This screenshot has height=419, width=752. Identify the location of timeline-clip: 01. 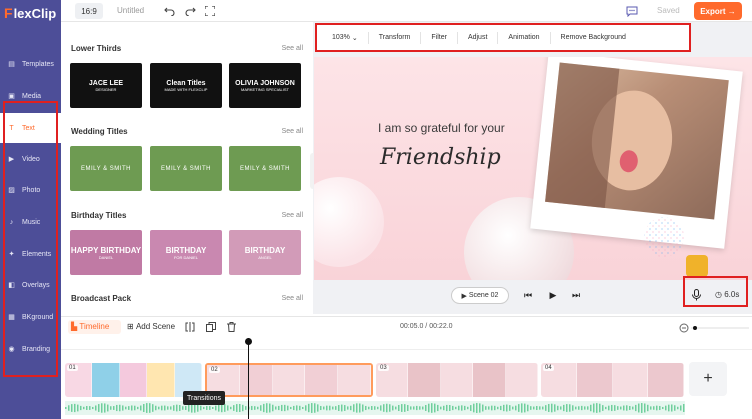
(133, 380).